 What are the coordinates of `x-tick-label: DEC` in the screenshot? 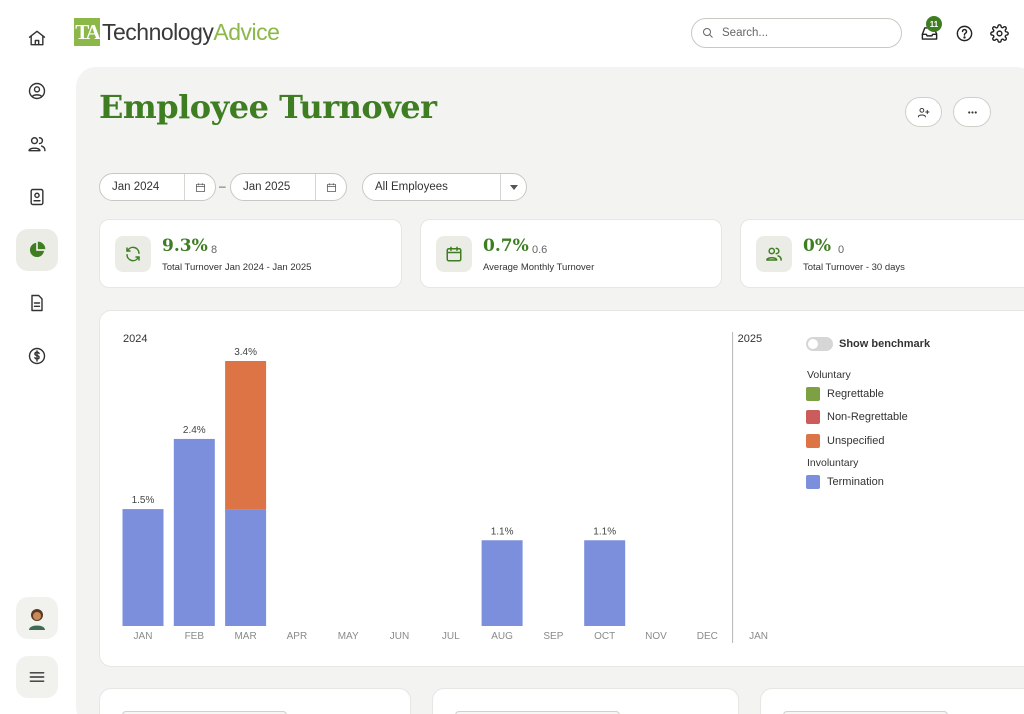 It's located at (707, 636).